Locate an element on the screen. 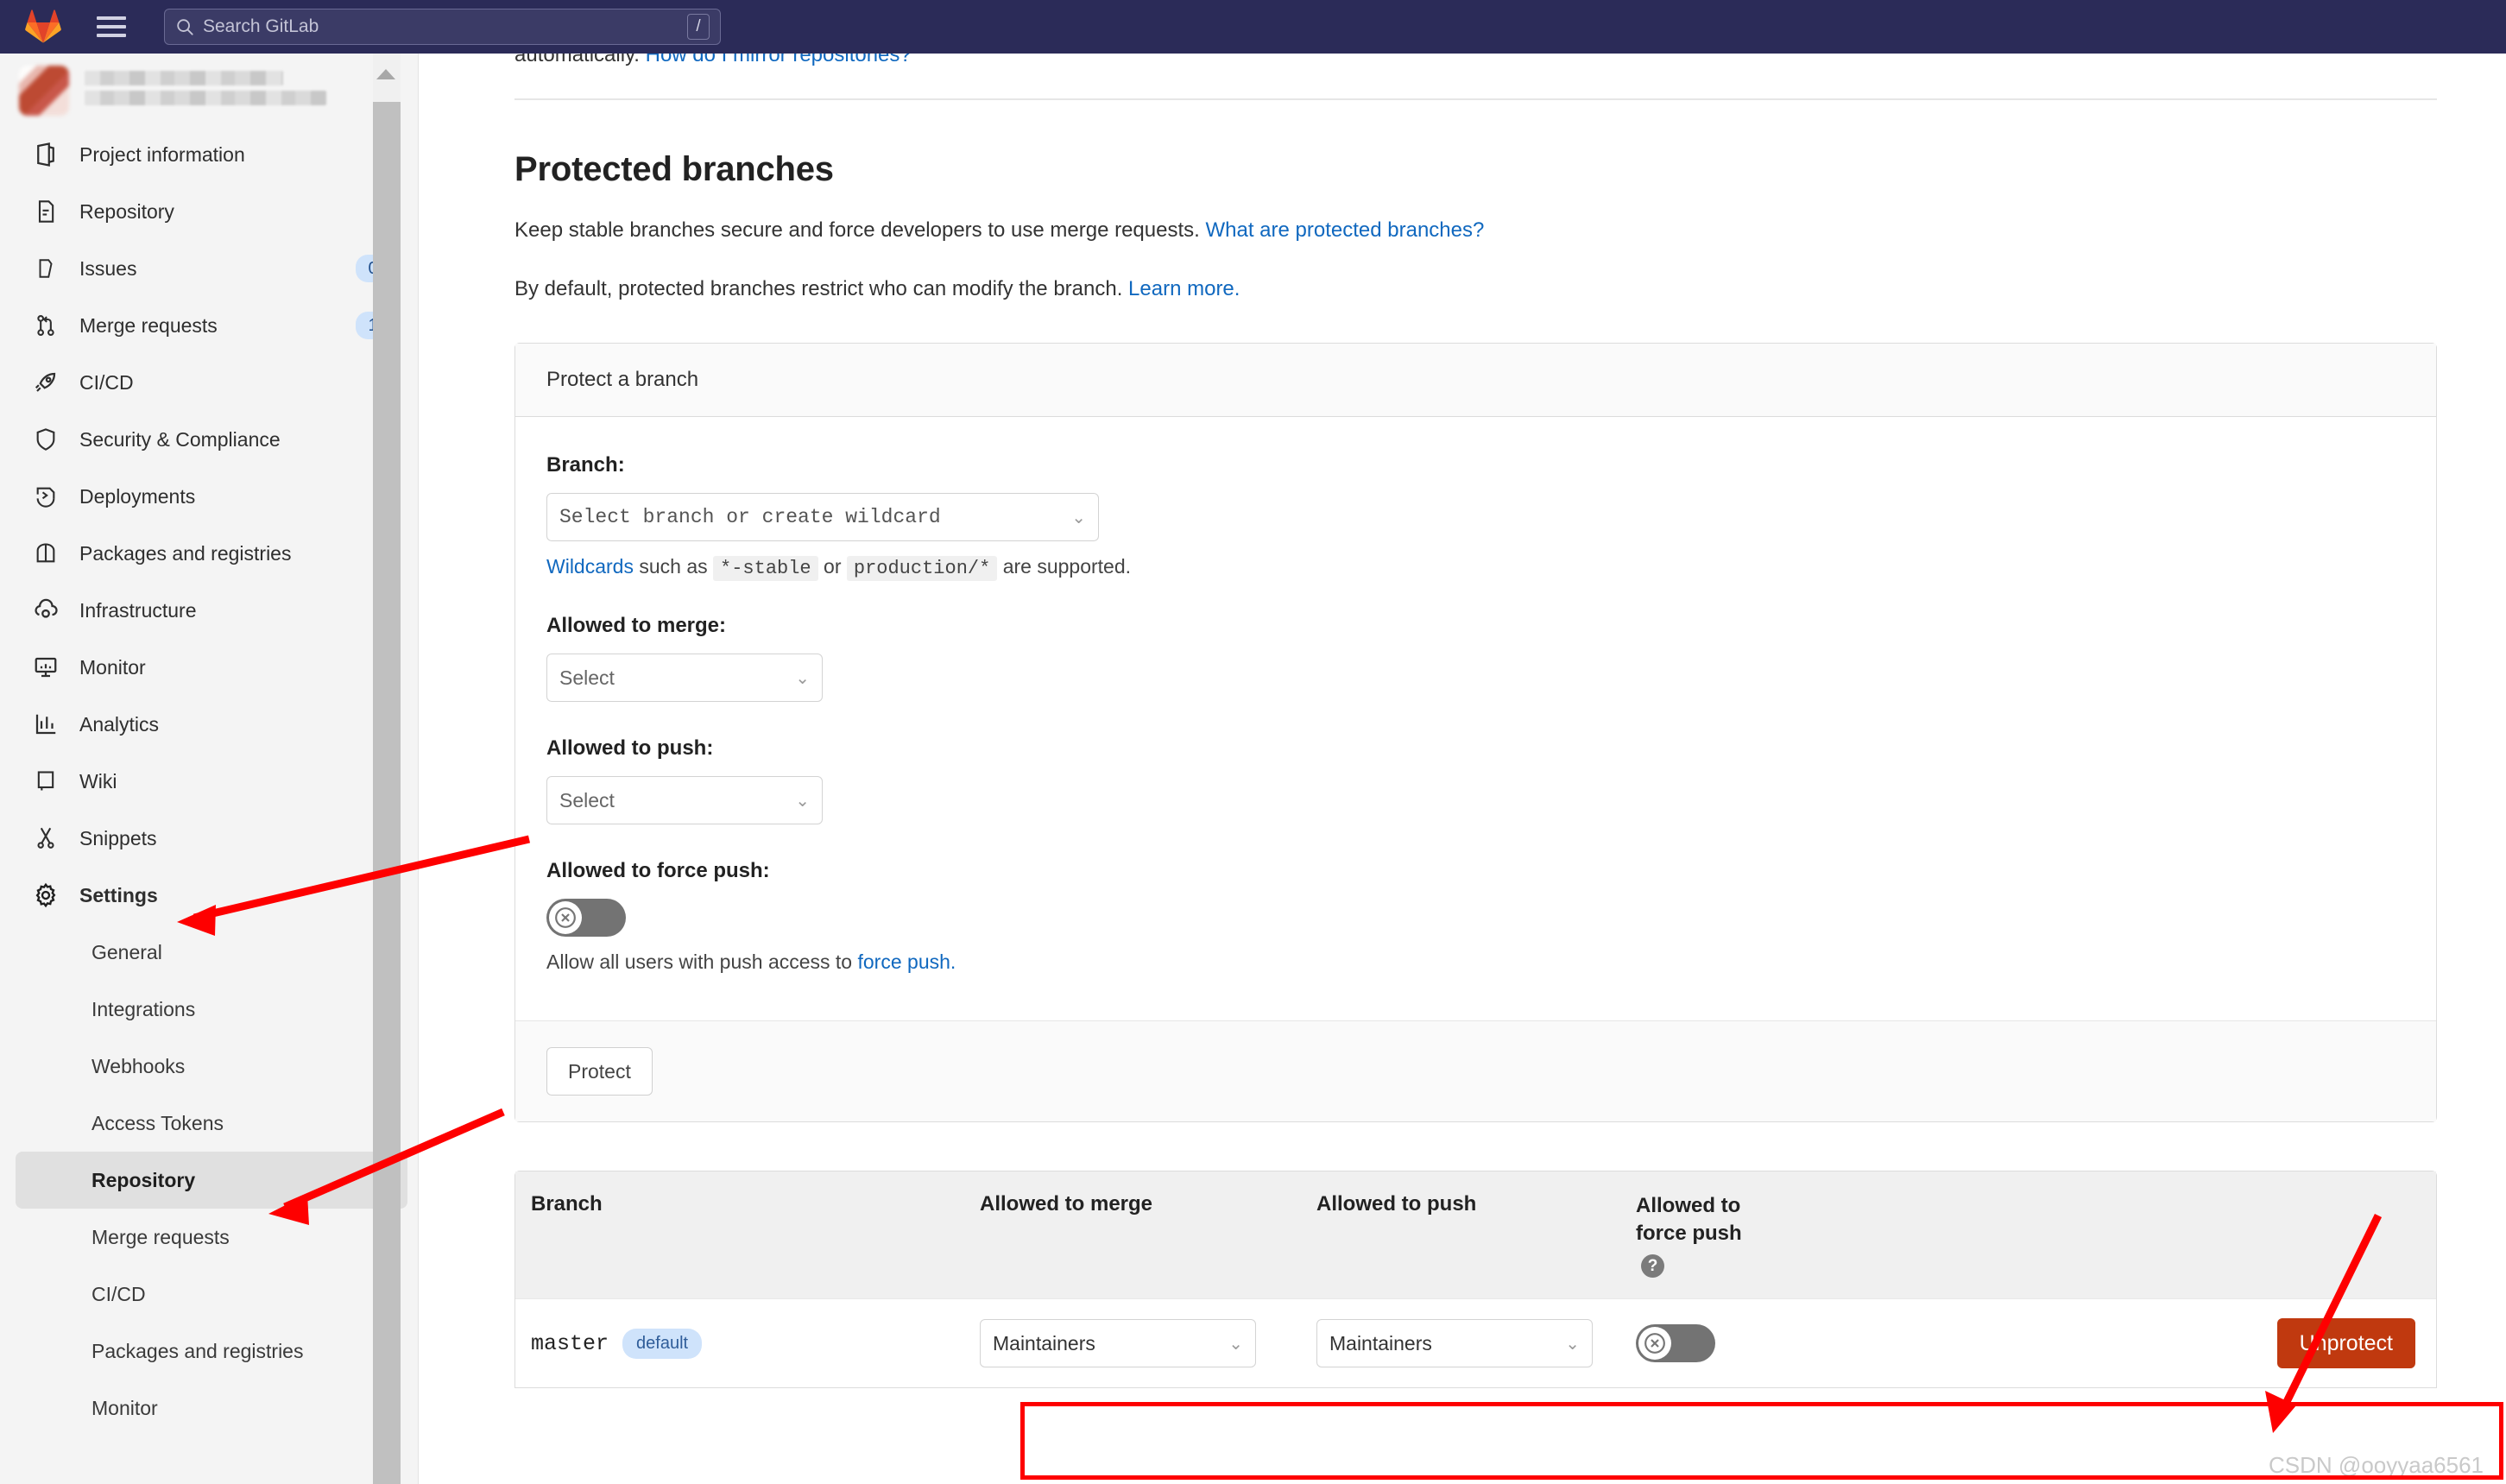 Image resolution: width=2506 pixels, height=1484 pixels. sidebar-item-monitor: Monitor is located at coordinates (209, 667).